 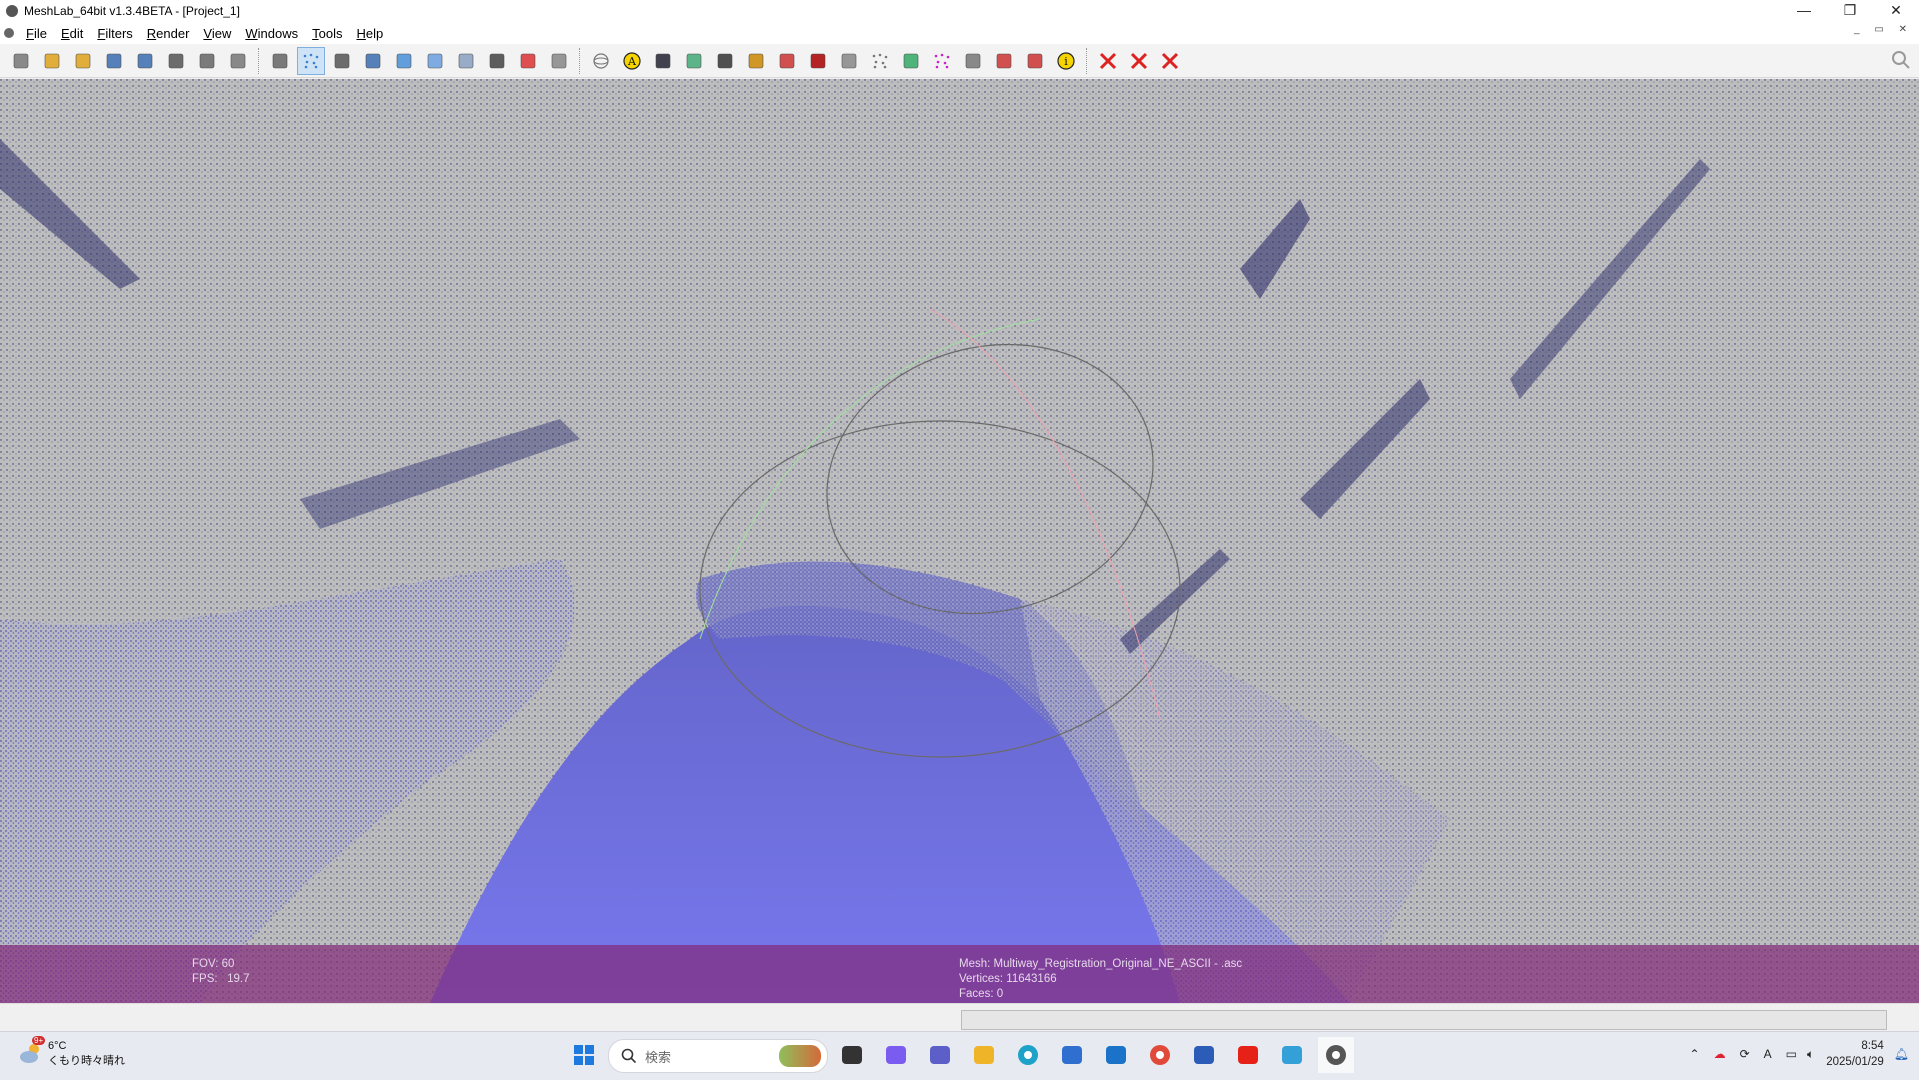 What do you see at coordinates (1768, 1054) in the screenshot?
I see `ime-indicator: A` at bounding box center [1768, 1054].